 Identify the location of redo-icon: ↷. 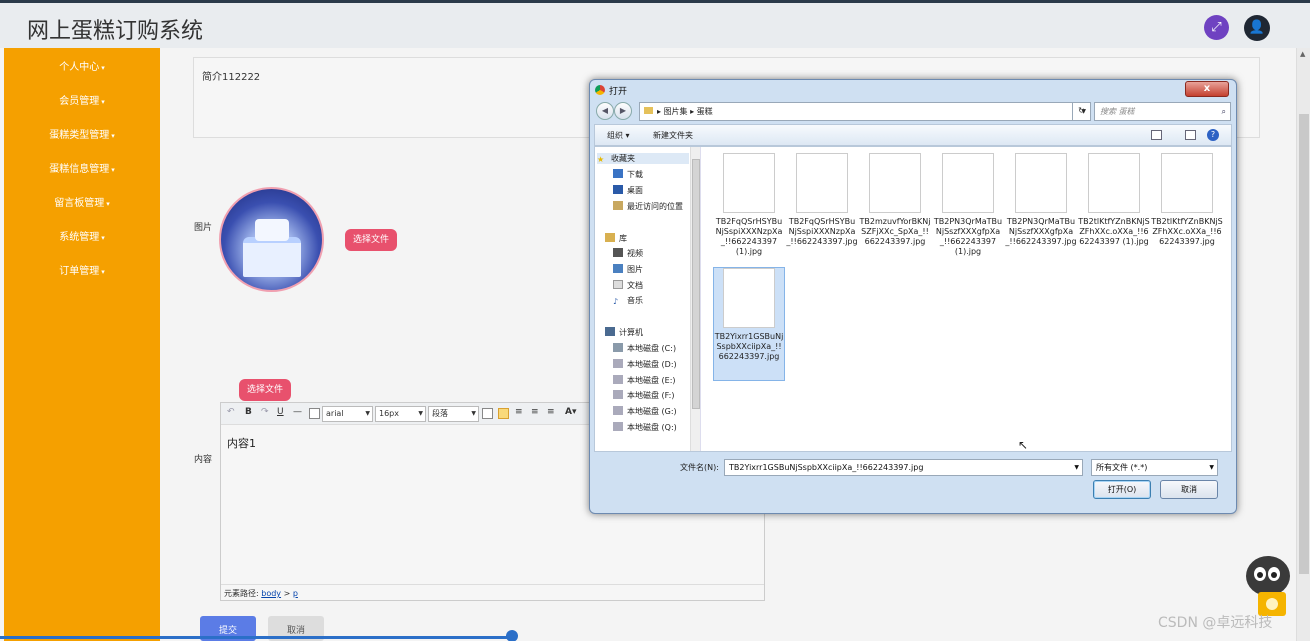
(265, 412).